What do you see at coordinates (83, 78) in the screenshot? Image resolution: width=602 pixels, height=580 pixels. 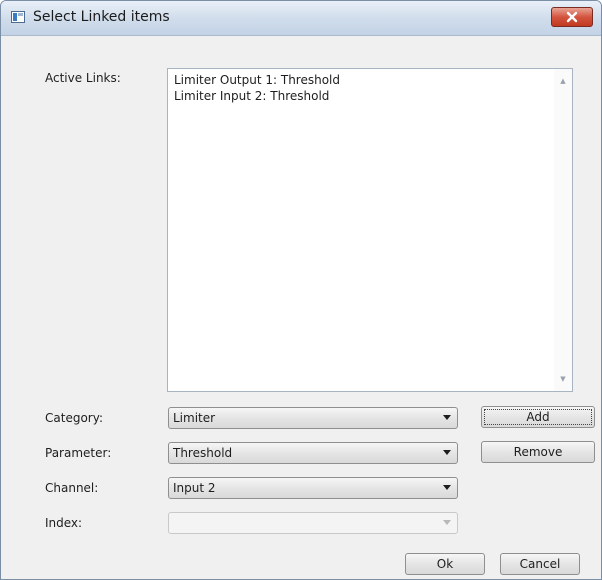 I see `active-links-label: Active Links:` at bounding box center [83, 78].